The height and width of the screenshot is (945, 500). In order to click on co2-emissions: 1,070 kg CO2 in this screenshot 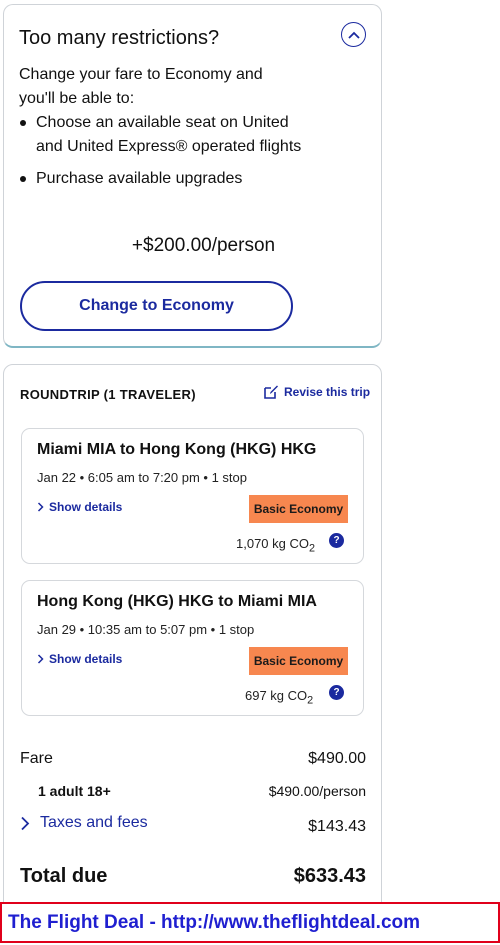, I will do `click(275, 545)`.